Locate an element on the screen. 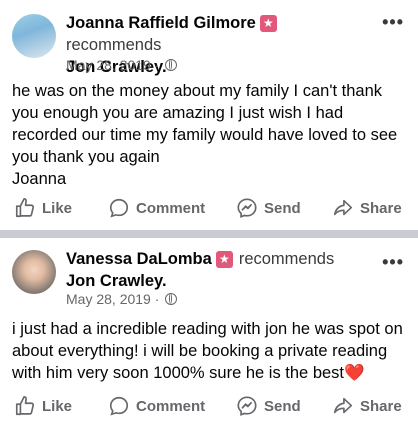 This screenshot has width=418, height=428. post-header: Vanessa DaLomba ★ recommends Jon Crawley. is located at coordinates (220, 270).